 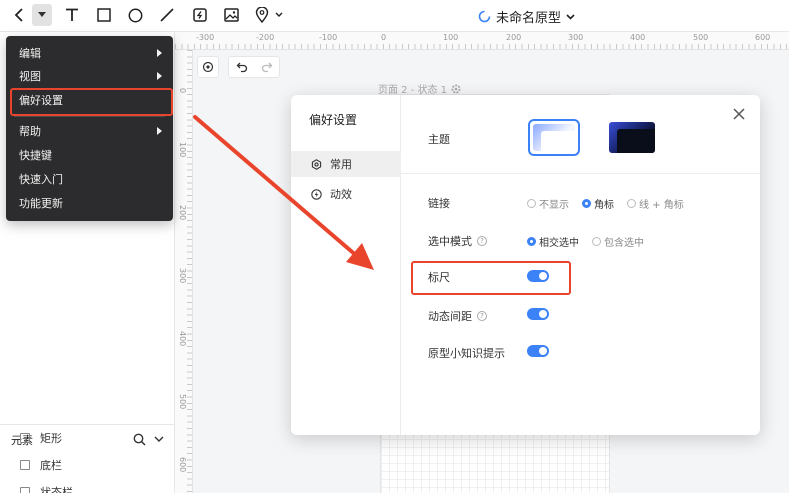 What do you see at coordinates (265, 37) in the screenshot?
I see `ruler-label: -200` at bounding box center [265, 37].